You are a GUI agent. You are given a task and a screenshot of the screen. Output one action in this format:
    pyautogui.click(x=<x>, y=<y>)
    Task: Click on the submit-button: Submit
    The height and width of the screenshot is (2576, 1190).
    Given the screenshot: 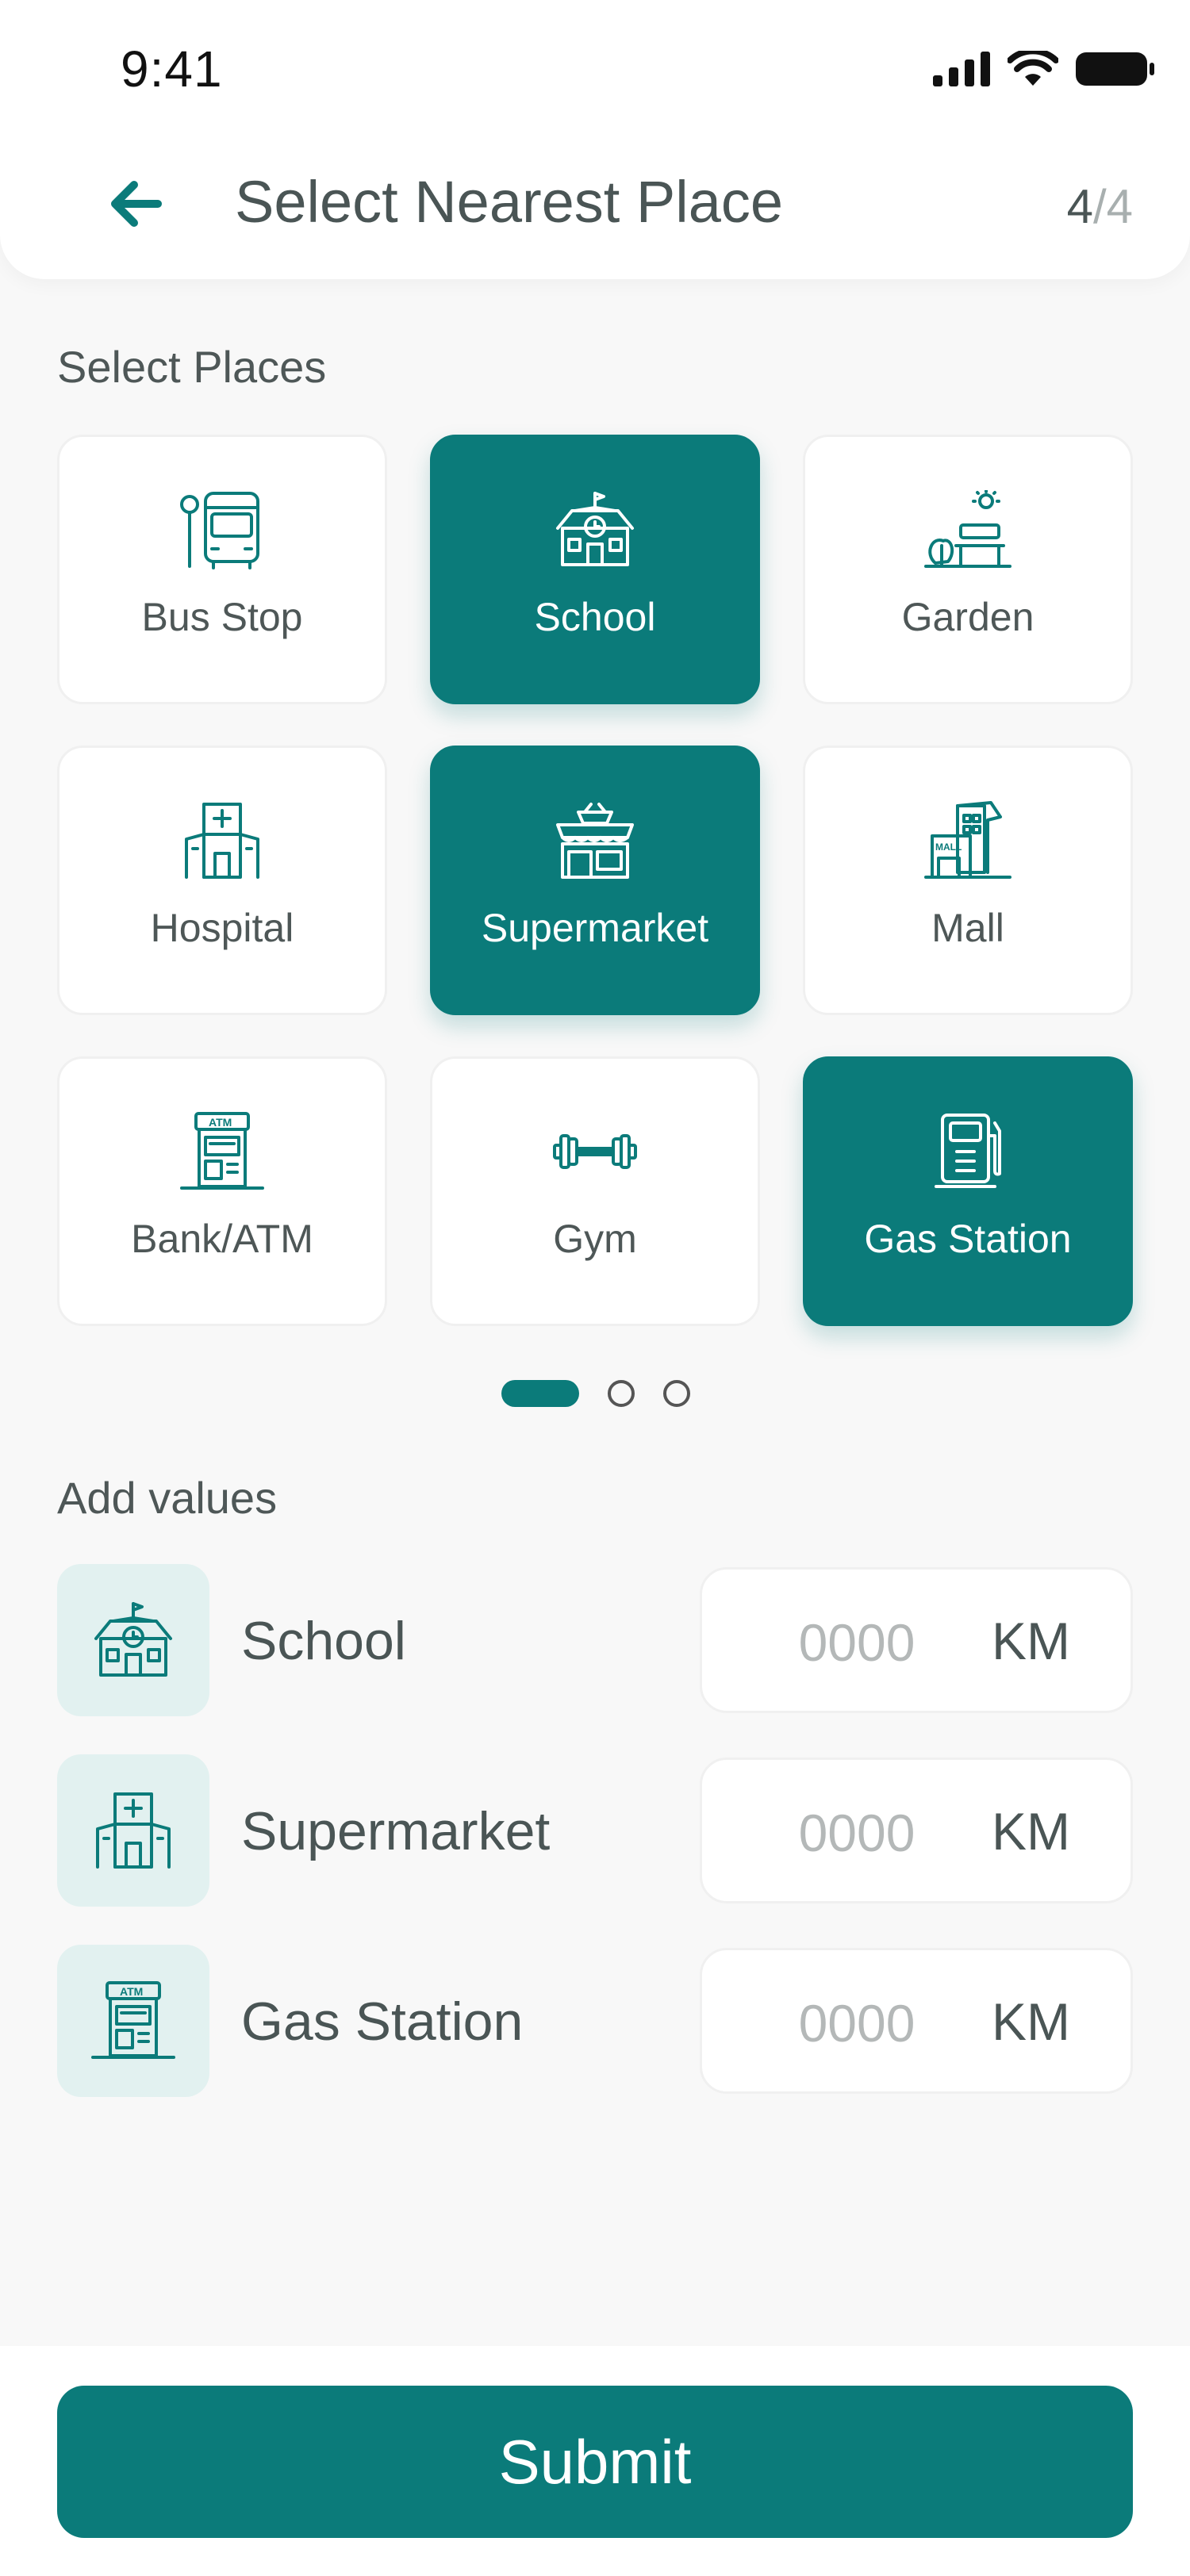 What is the action you would take?
    pyautogui.click(x=595, y=2462)
    